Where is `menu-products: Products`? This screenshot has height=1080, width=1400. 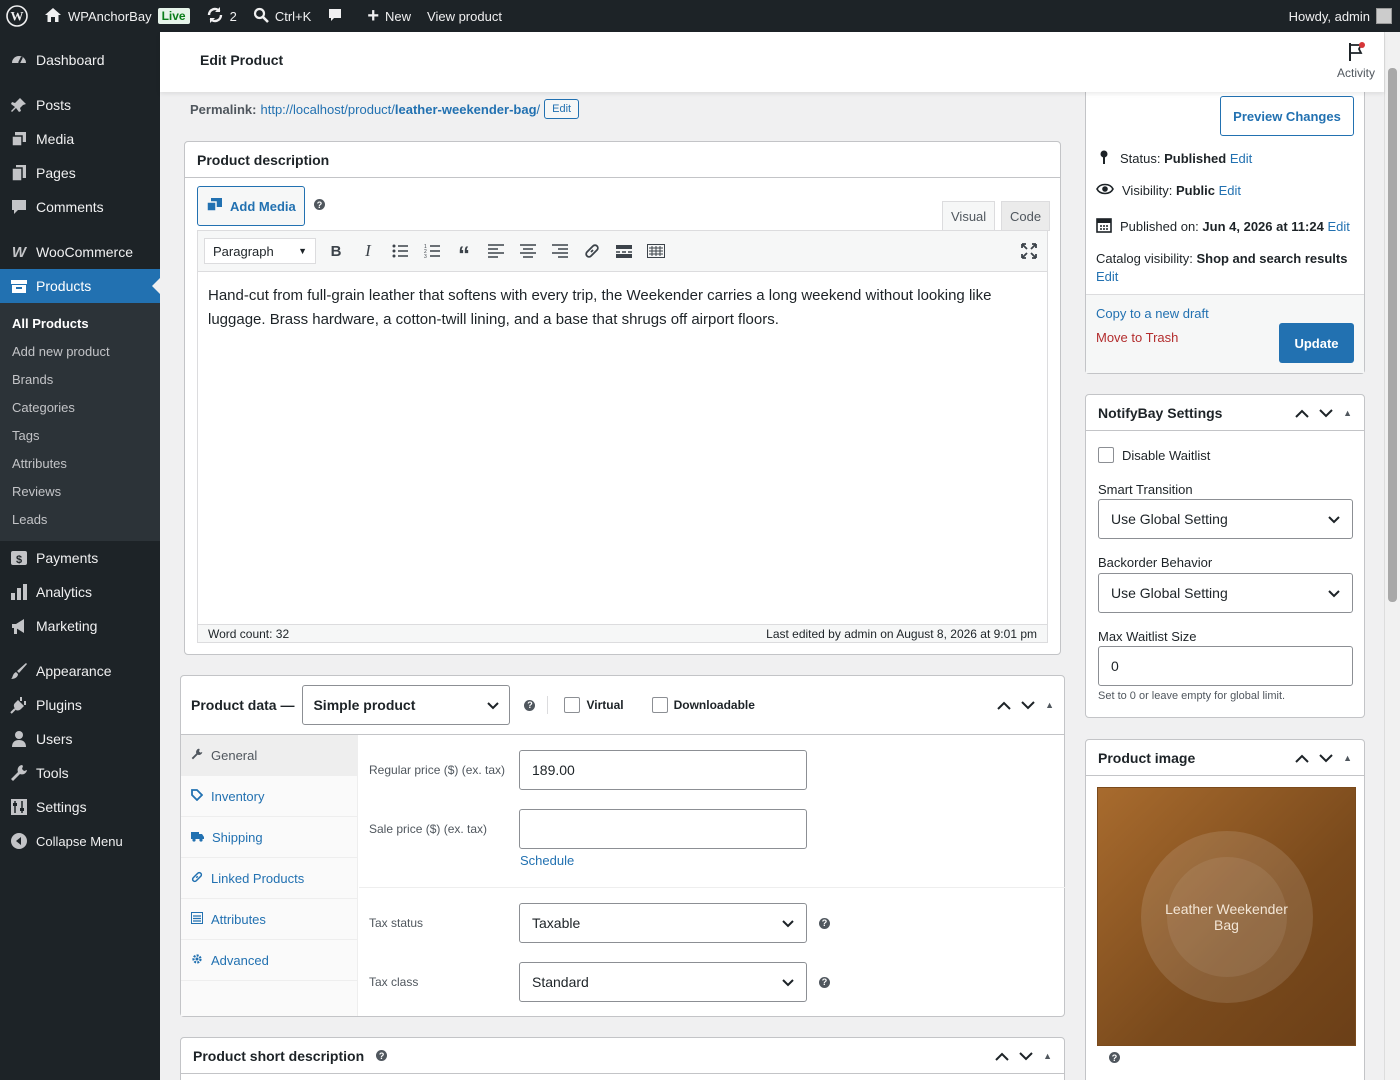 menu-products: Products is located at coordinates (80, 286).